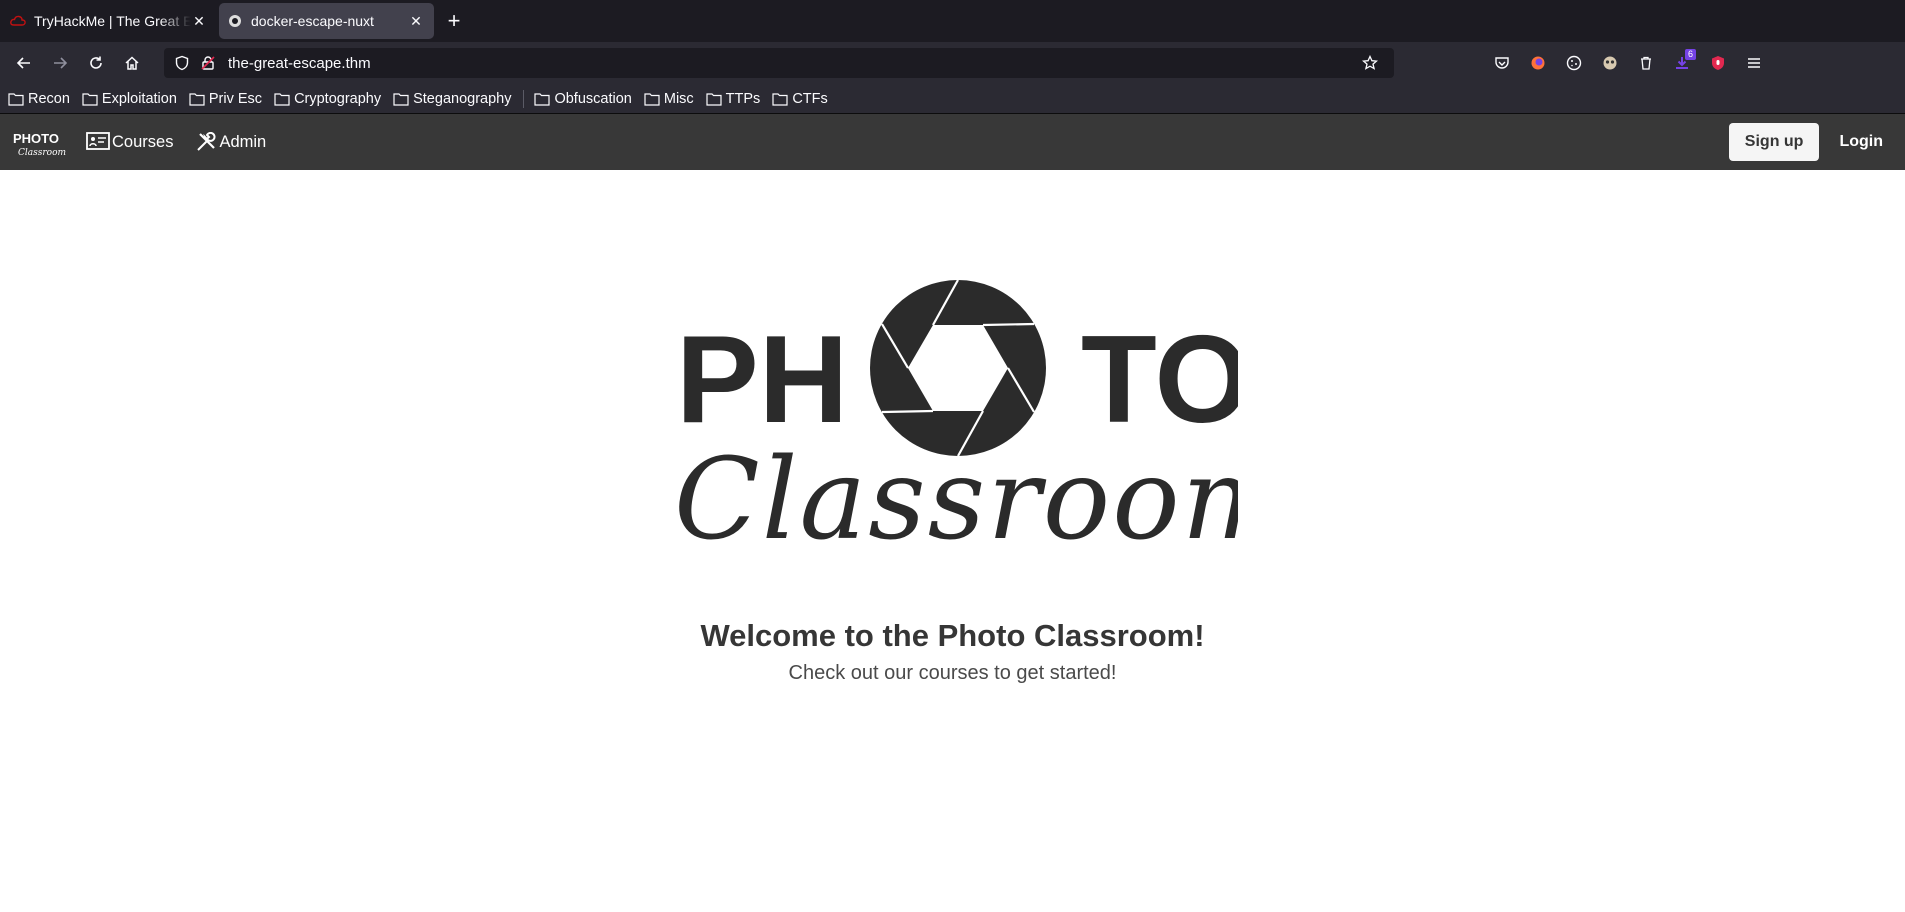  Describe the element at coordinates (1690, 54) in the screenshot. I see `extension-badge: 6` at that location.